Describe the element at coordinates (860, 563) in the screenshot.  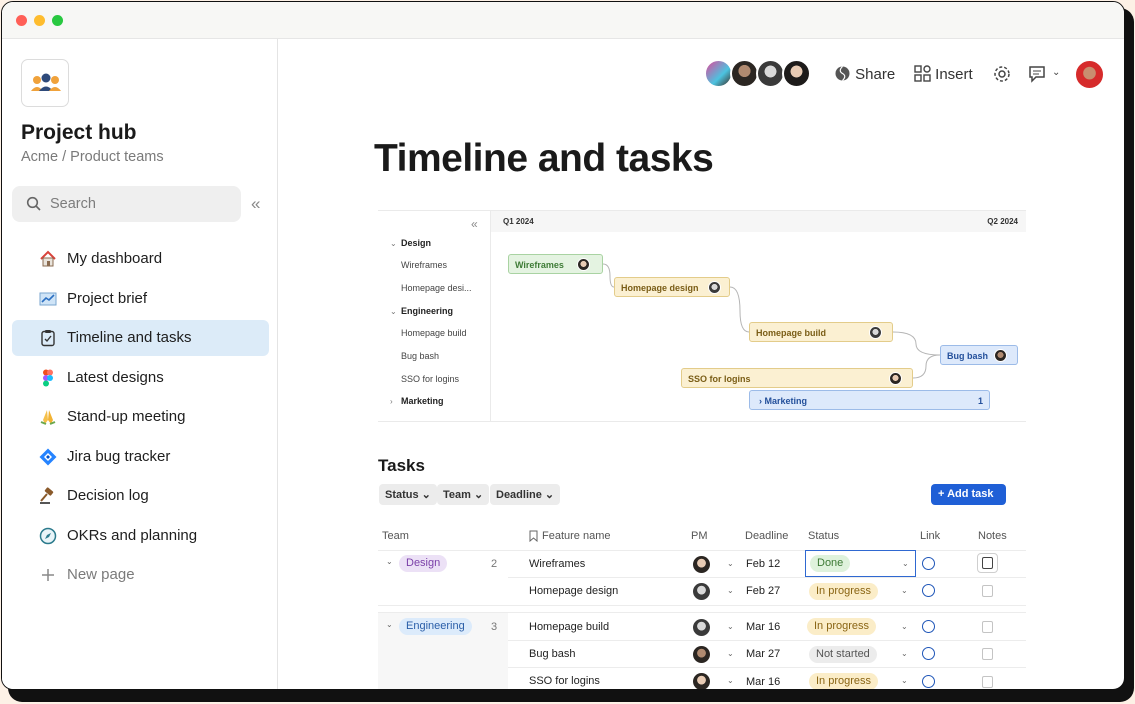
I see `status-cell-selected: Done ⌄` at that location.